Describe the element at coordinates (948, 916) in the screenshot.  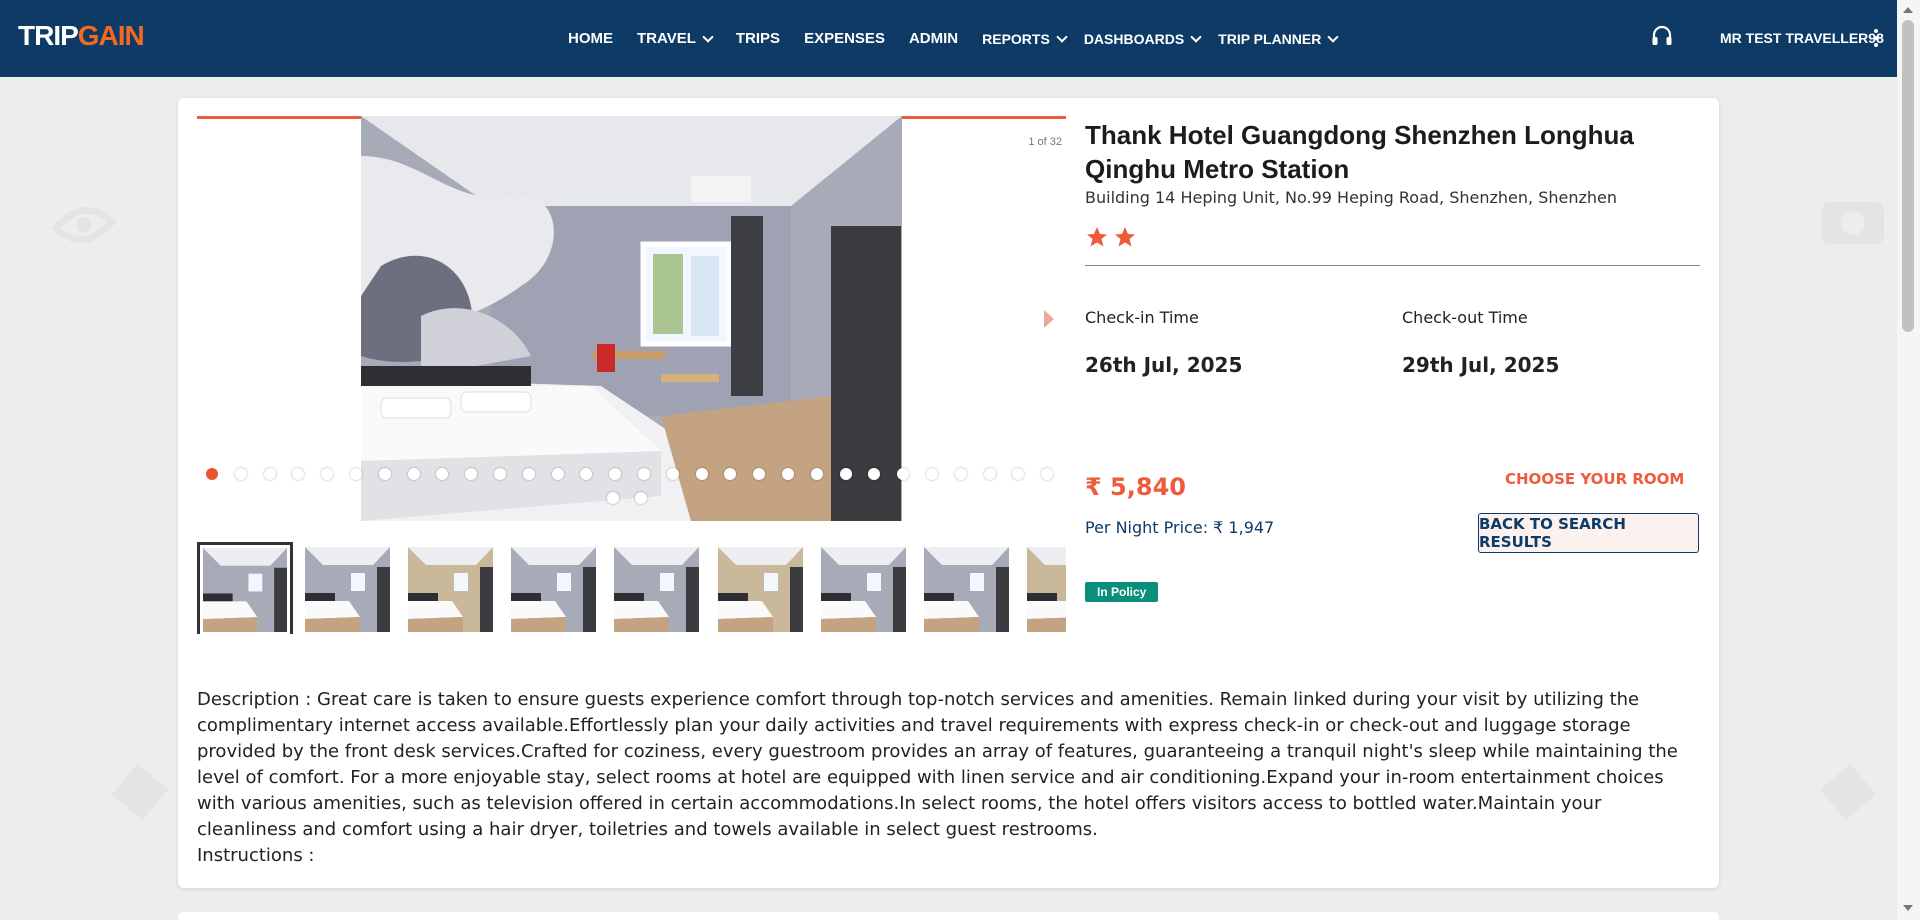
I see `next-card` at that location.